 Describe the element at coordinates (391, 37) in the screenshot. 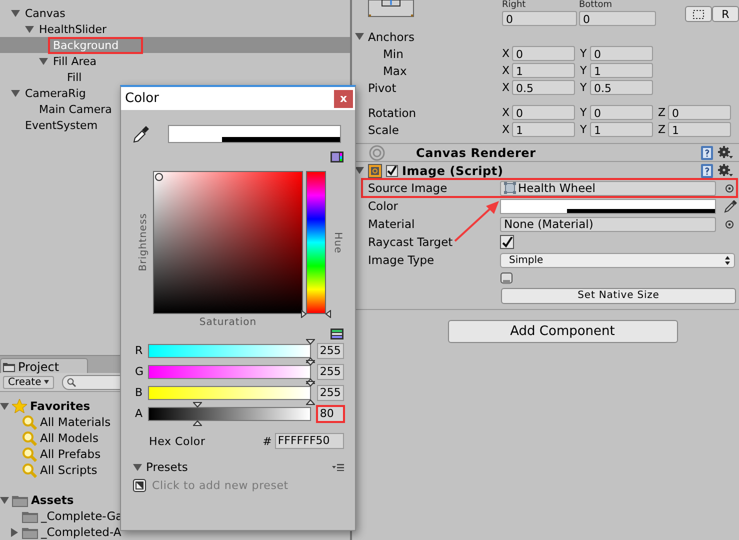

I see `section-label: Anchors` at that location.